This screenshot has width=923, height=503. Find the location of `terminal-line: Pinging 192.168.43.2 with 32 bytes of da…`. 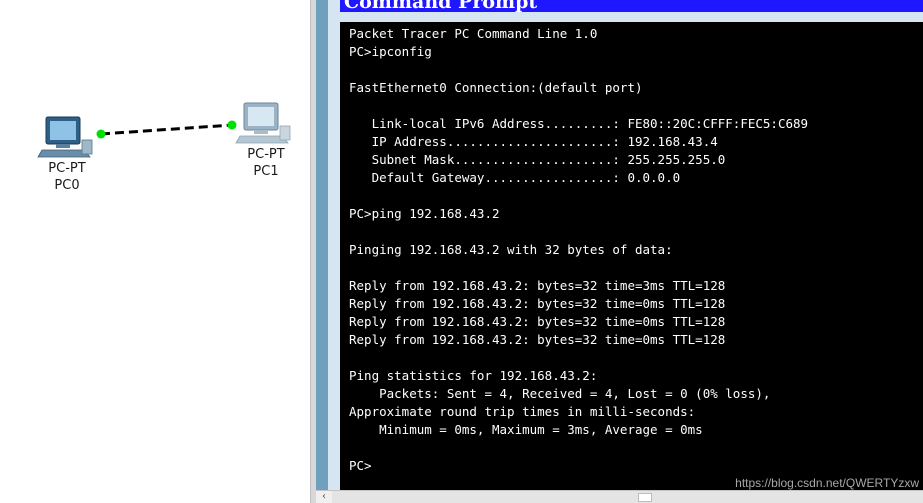

terminal-line: Pinging 192.168.43.2 with 32 bytes of da… is located at coordinates (511, 249).